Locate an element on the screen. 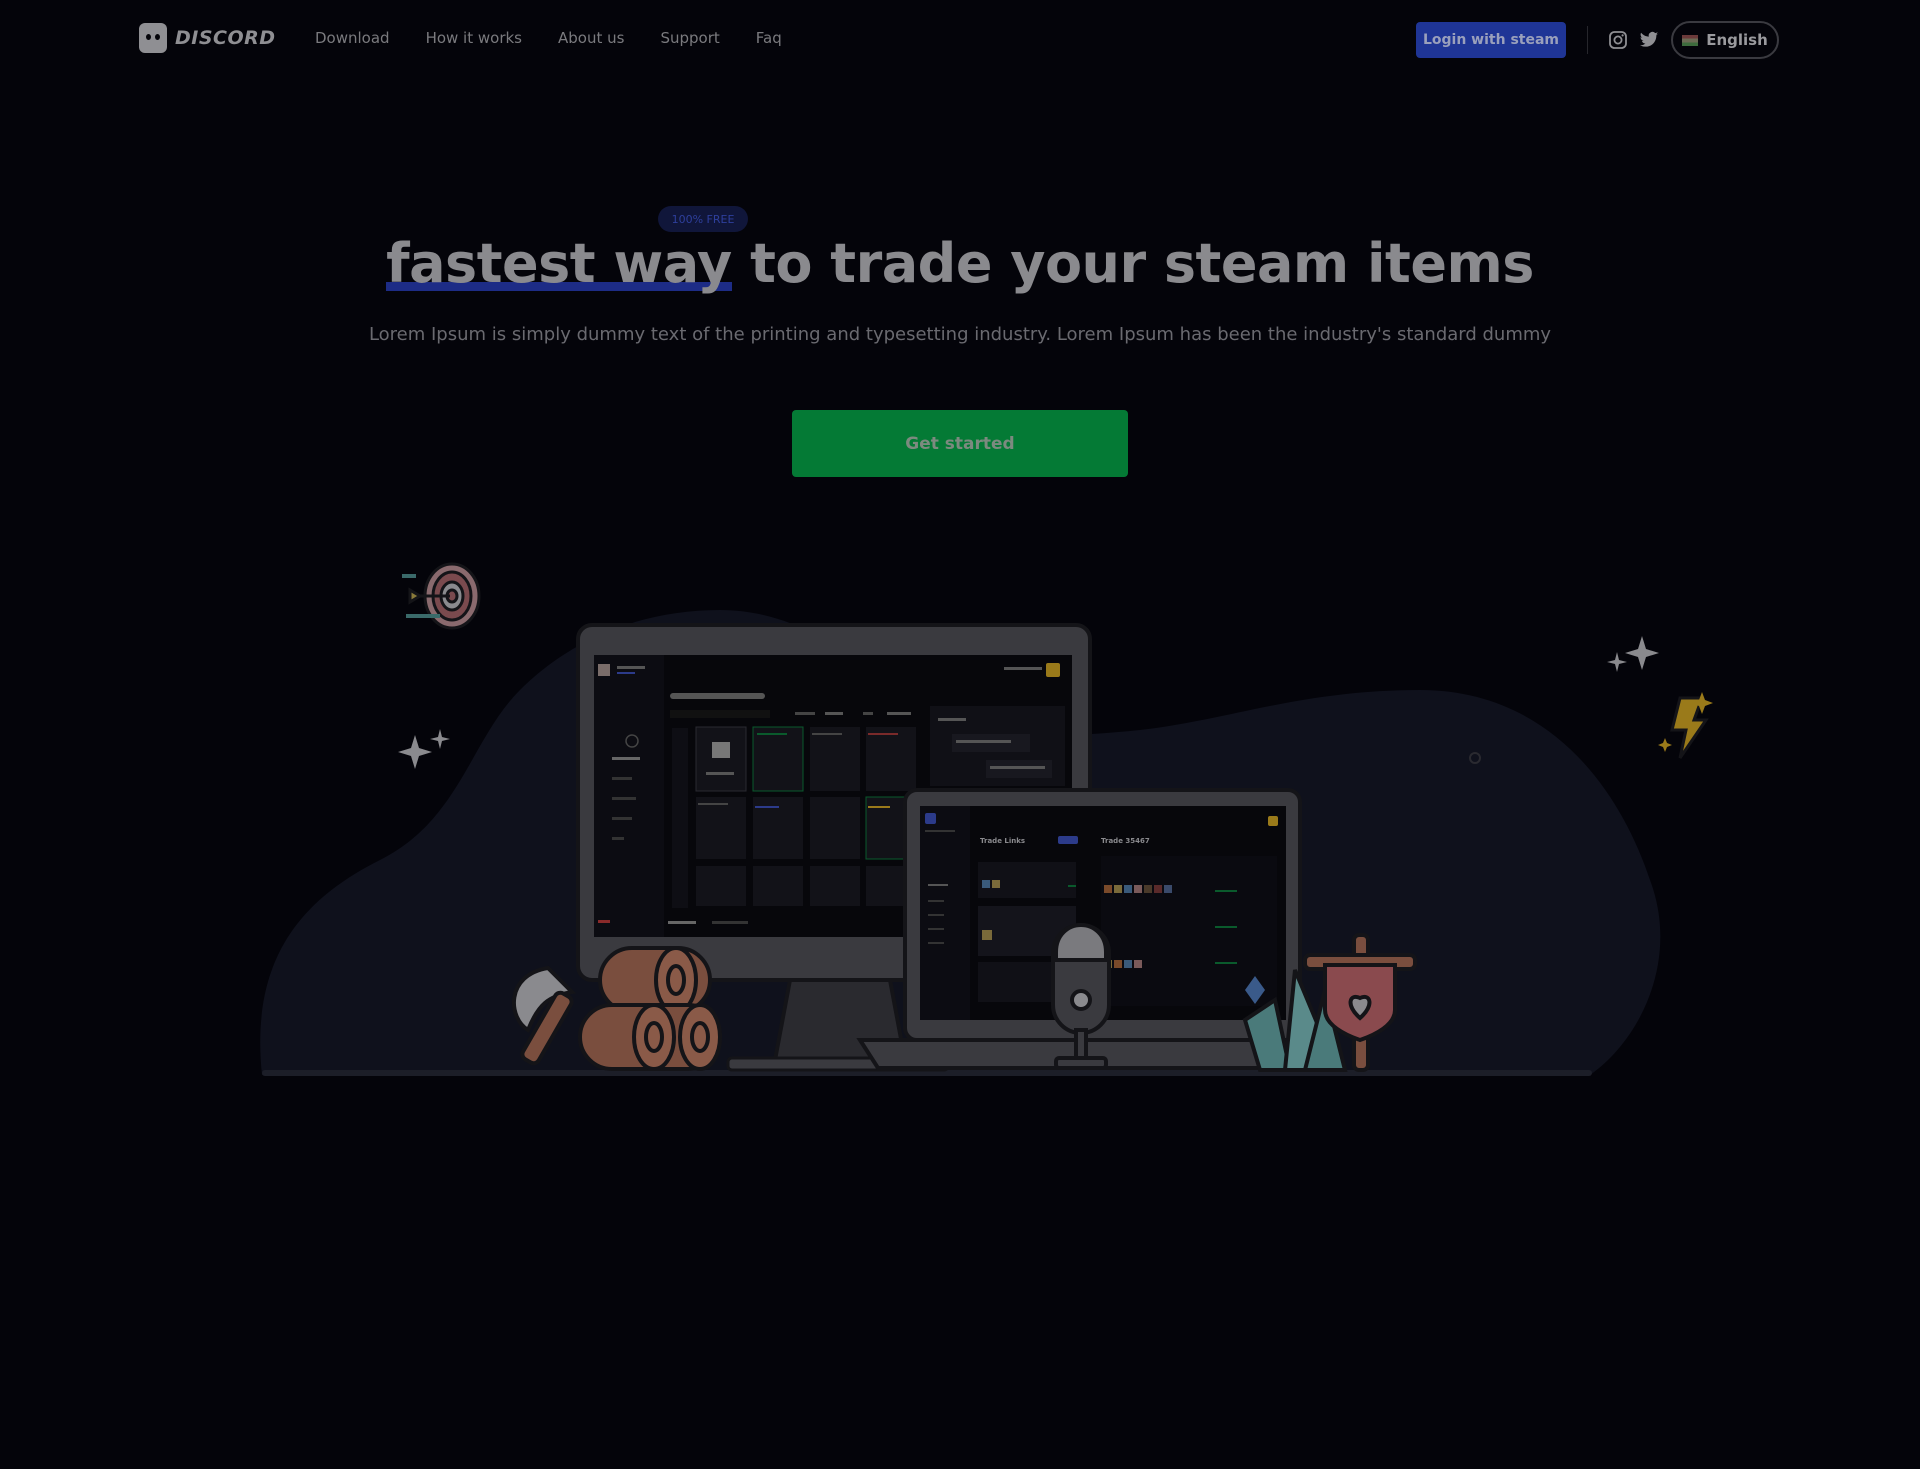  hero-title-rest: to trade your steam items is located at coordinates (1132, 263).